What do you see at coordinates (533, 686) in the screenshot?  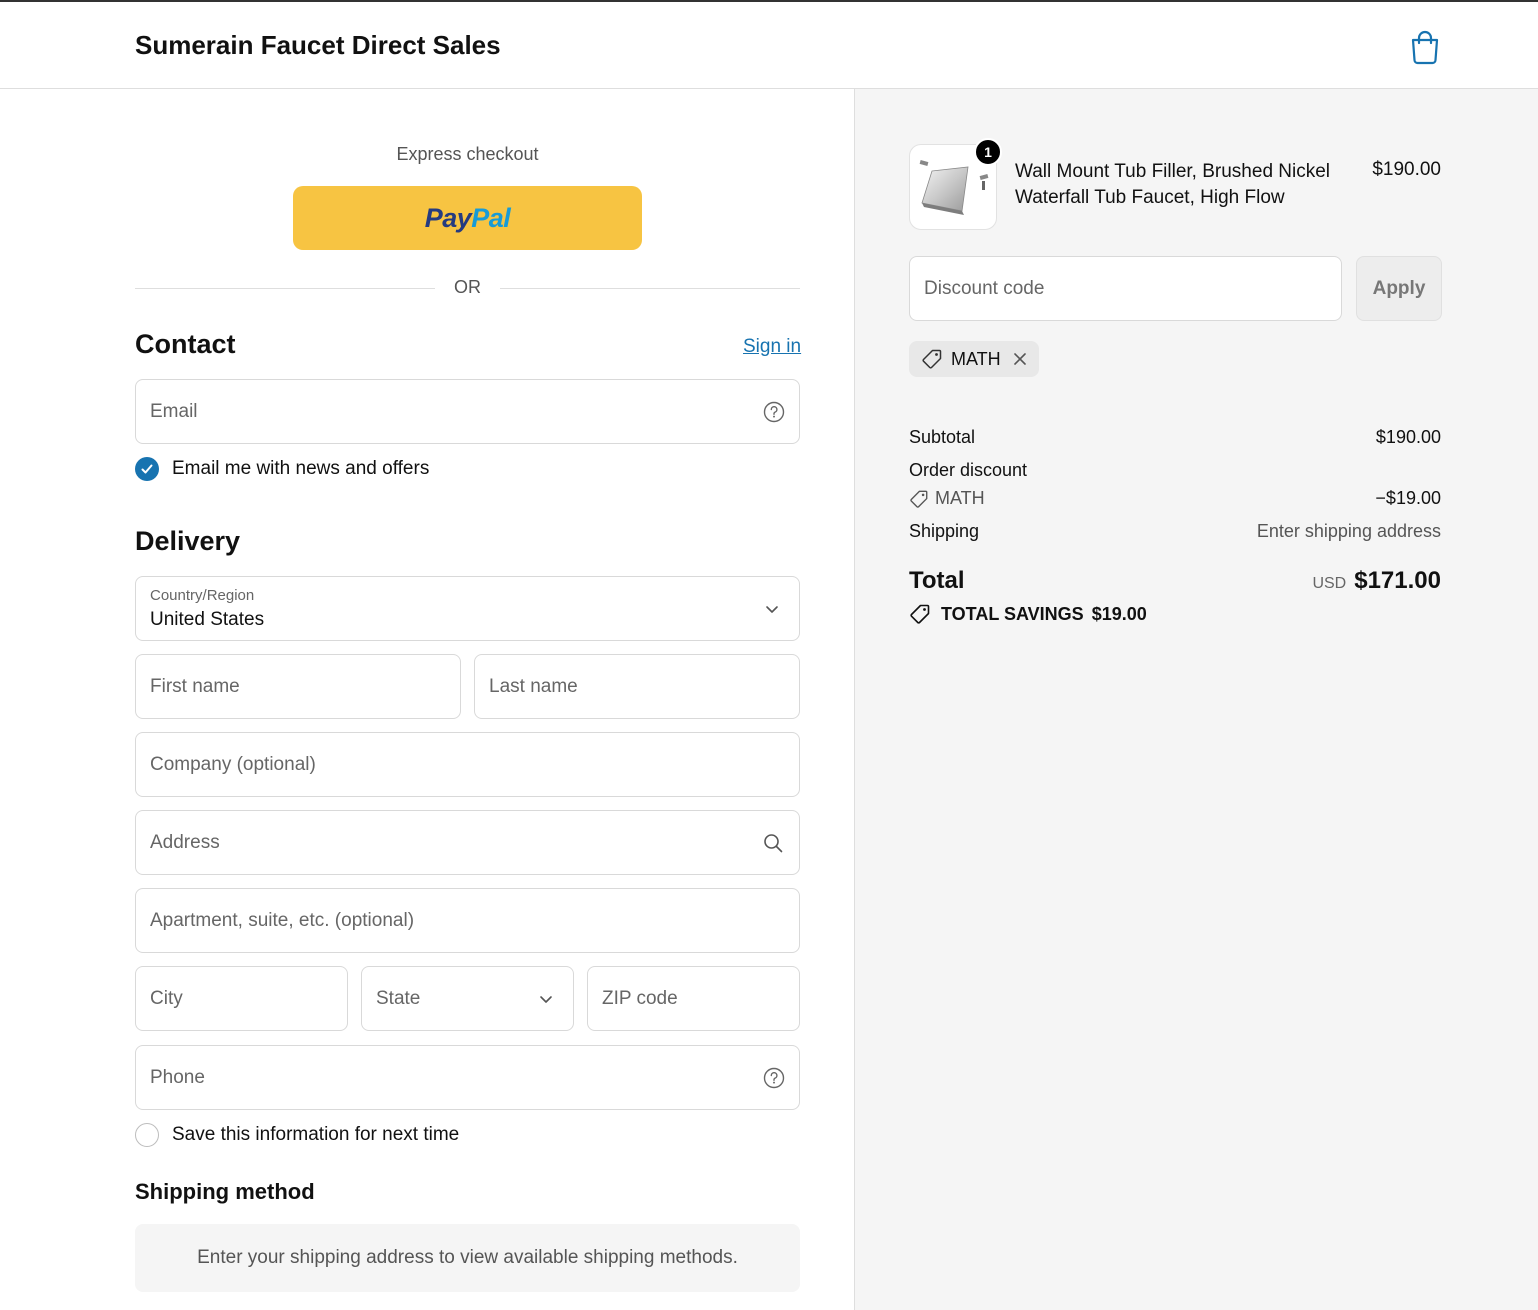 I see `last-name-placeholder: Last name` at bounding box center [533, 686].